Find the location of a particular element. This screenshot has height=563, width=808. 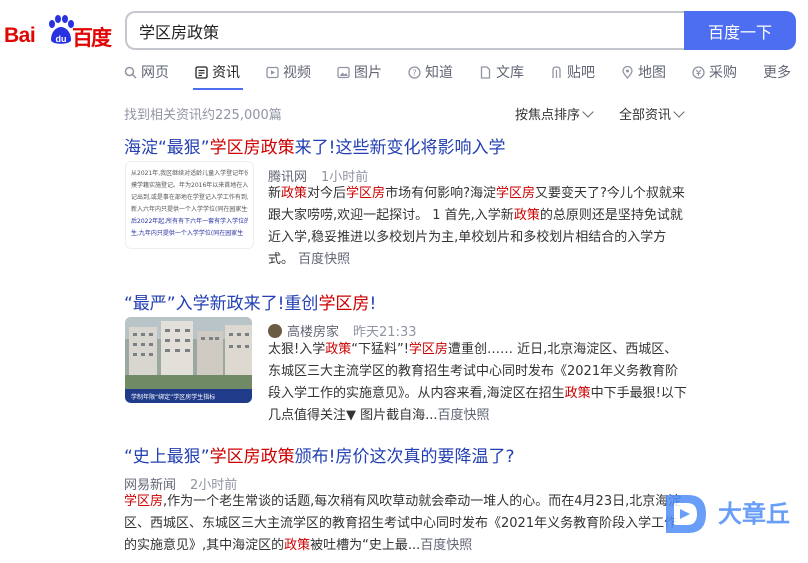

news-filter-dropdown: 全部资讯 is located at coordinates (652, 113).